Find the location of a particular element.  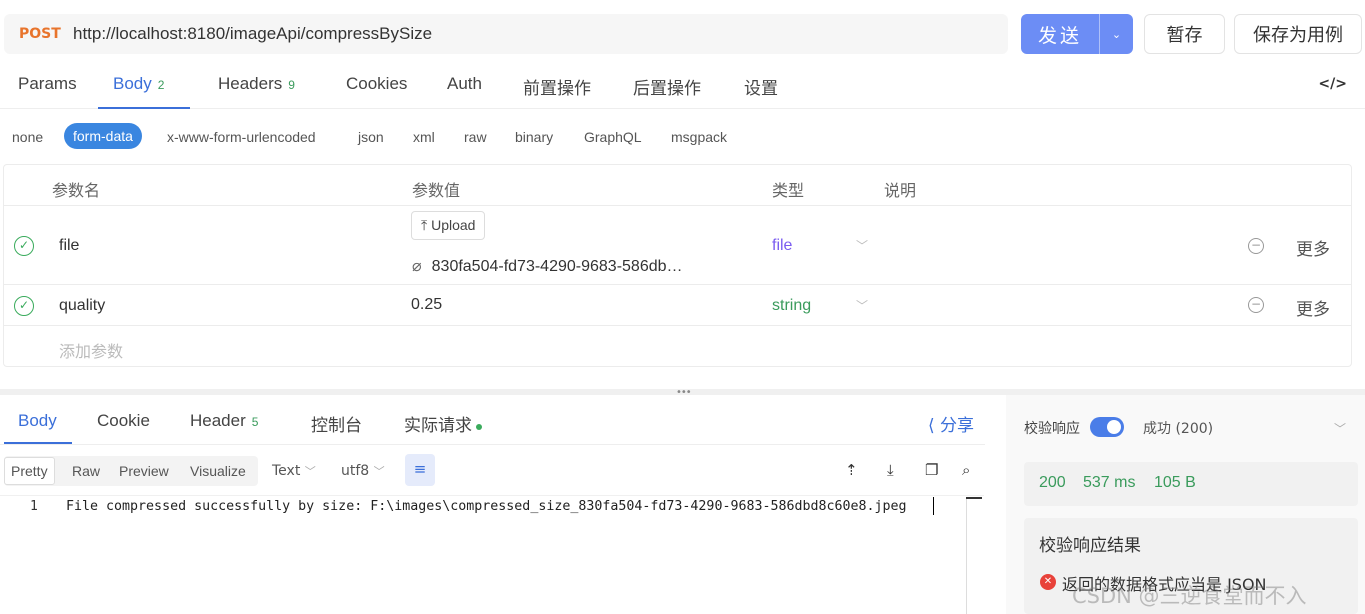

view-mode-visualize: Visualize is located at coordinates (218, 471).